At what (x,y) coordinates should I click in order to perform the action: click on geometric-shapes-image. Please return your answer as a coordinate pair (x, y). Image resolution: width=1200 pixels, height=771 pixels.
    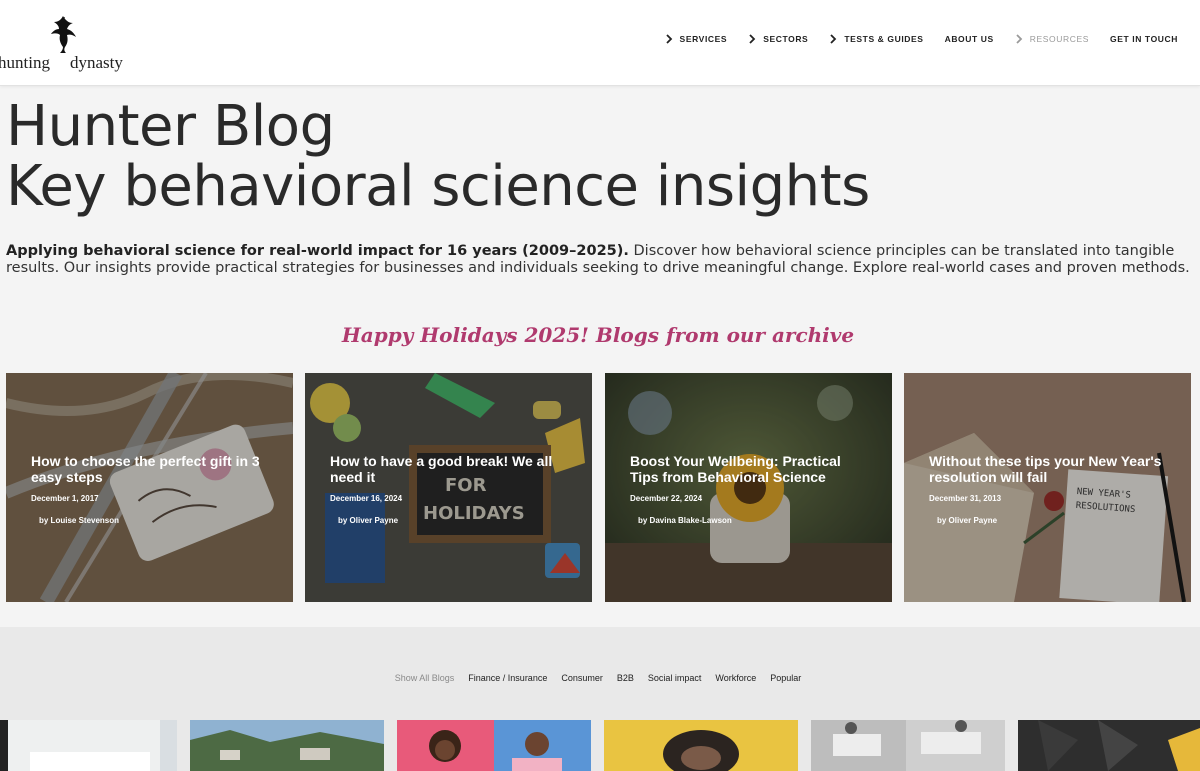
    Looking at the image, I should click on (1109, 745).